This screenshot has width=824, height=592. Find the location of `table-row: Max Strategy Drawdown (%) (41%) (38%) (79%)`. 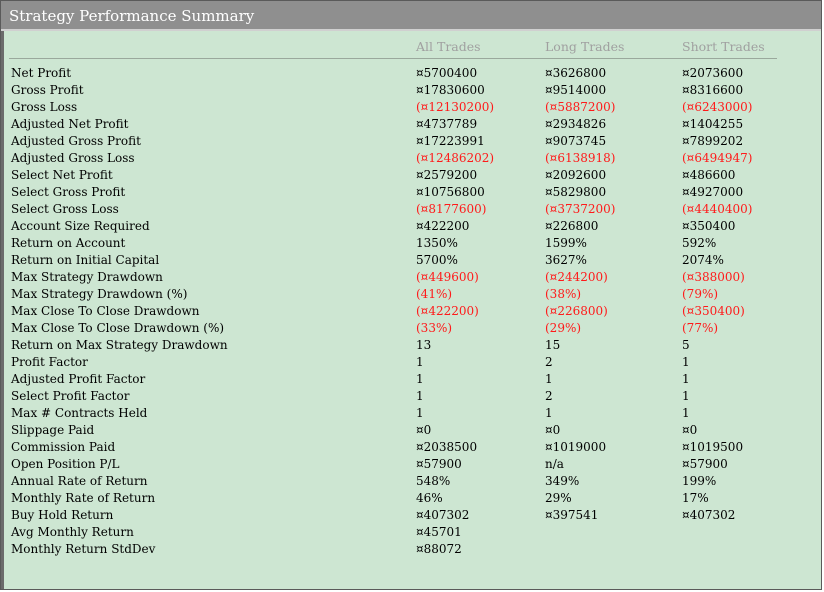

table-row: Max Strategy Drawdown (%) (41%) (38%) (79%) is located at coordinates (411, 294).